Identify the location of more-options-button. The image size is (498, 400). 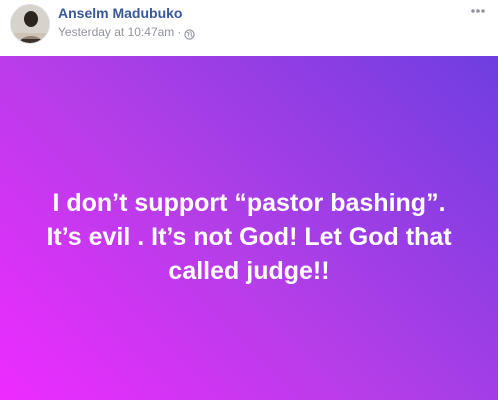
(478, 11).